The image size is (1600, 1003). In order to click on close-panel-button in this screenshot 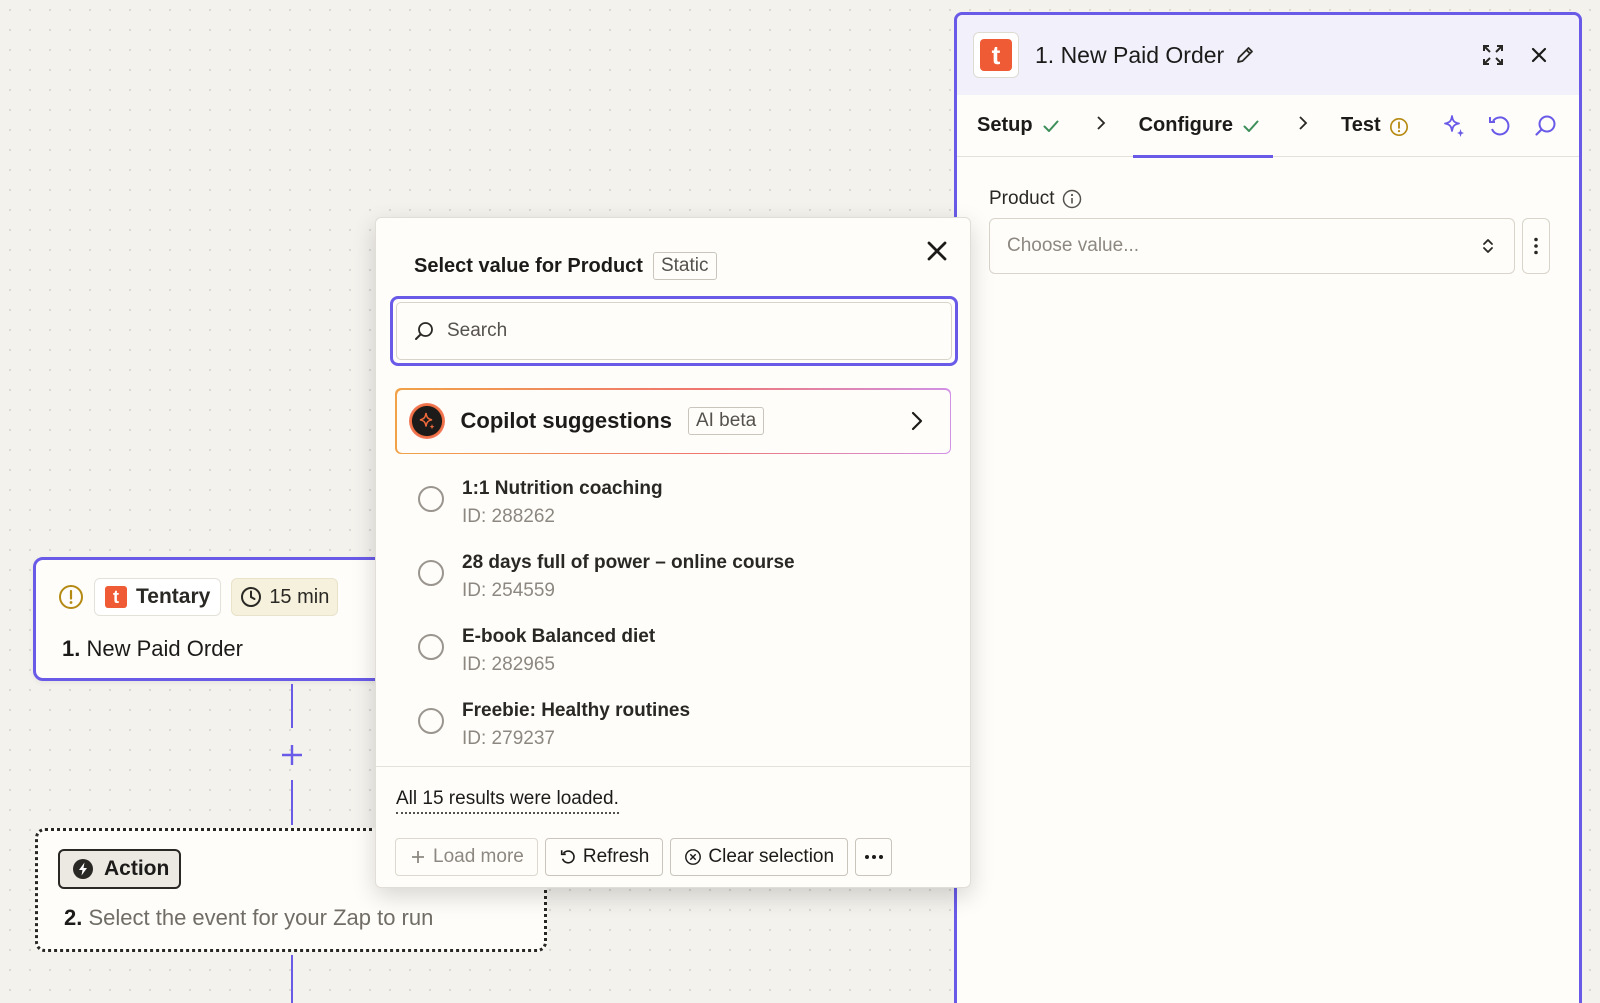, I will do `click(1539, 55)`.